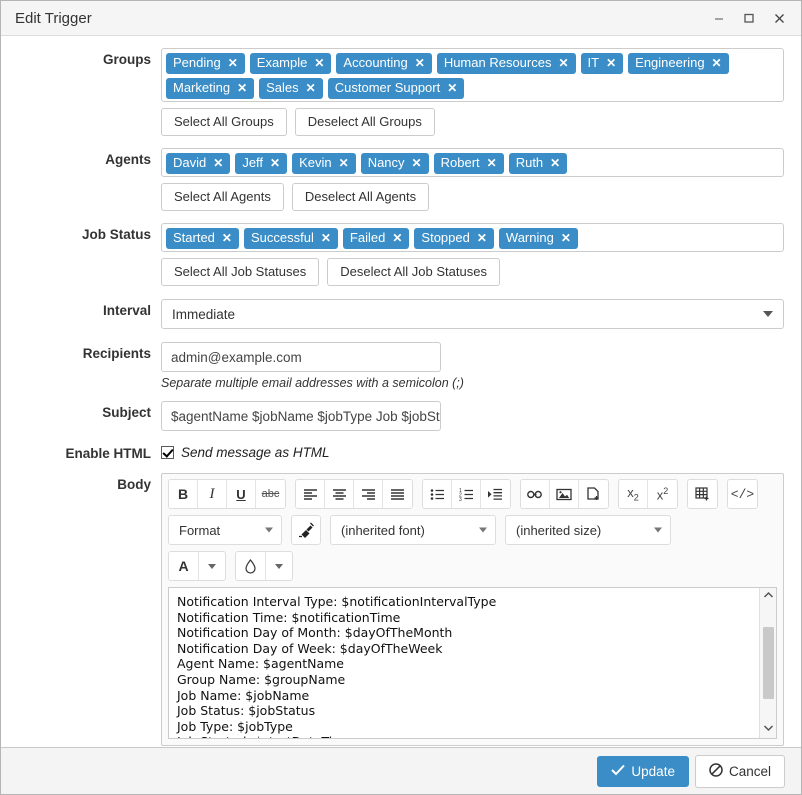 Image resolution: width=802 pixels, height=795 pixels. I want to click on groups-label: Groups, so click(126, 59).